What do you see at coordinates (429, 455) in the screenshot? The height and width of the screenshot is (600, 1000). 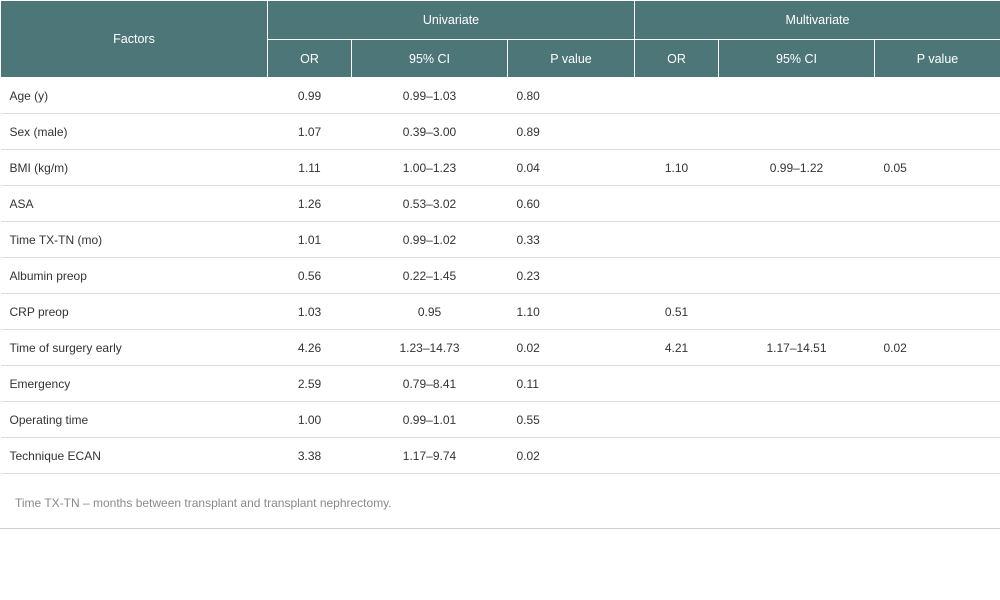 I see `cell-univariate-ci: 1.17–9.74` at bounding box center [429, 455].